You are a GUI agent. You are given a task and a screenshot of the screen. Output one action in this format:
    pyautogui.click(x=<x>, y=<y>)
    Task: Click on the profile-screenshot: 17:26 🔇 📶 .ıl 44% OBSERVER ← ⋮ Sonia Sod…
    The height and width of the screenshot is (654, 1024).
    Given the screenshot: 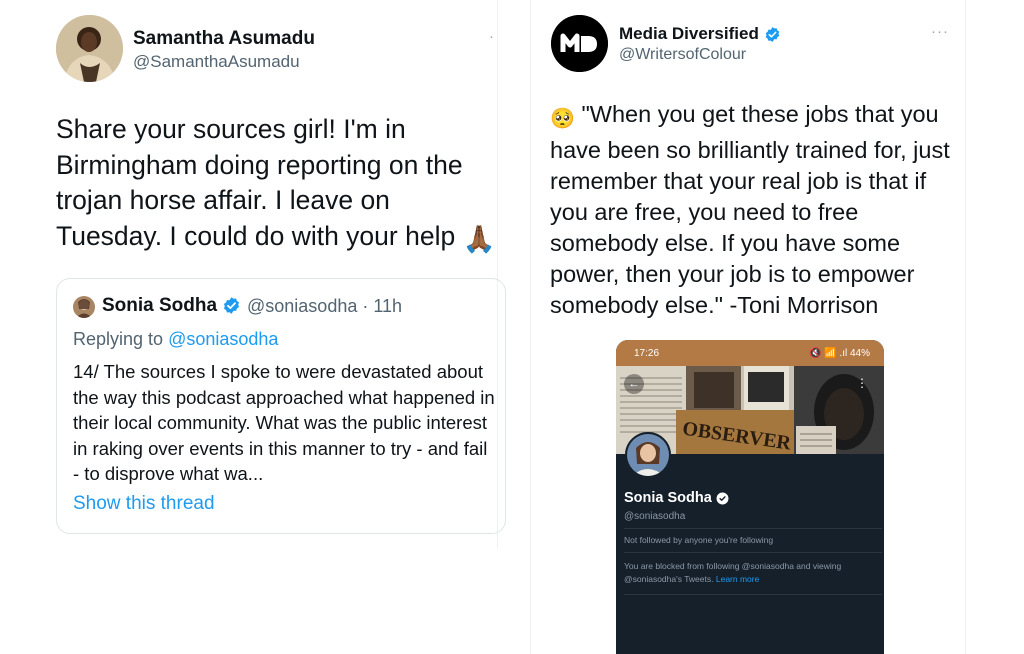 What is the action you would take?
    pyautogui.click(x=750, y=497)
    